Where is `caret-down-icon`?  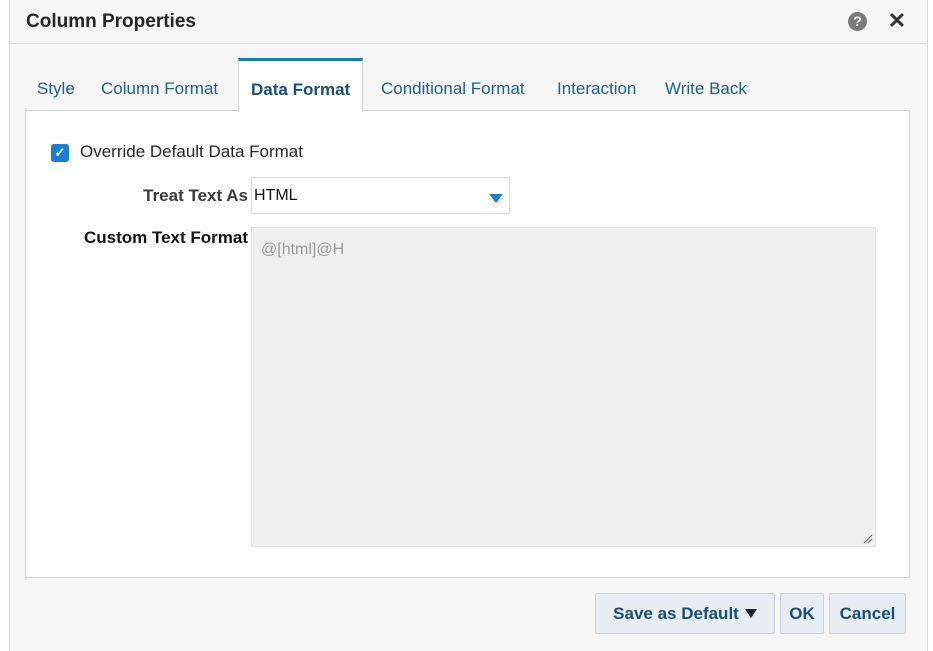 caret-down-icon is located at coordinates (750, 614).